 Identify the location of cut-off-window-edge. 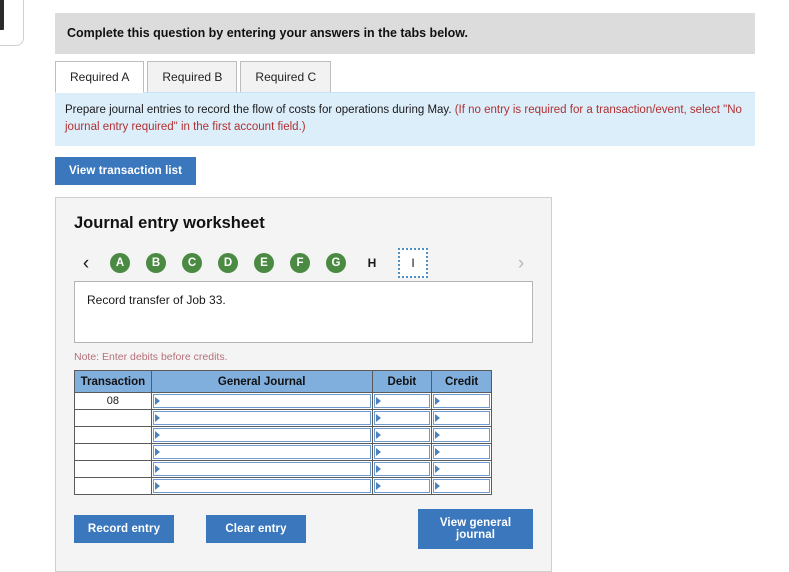
(12, 23).